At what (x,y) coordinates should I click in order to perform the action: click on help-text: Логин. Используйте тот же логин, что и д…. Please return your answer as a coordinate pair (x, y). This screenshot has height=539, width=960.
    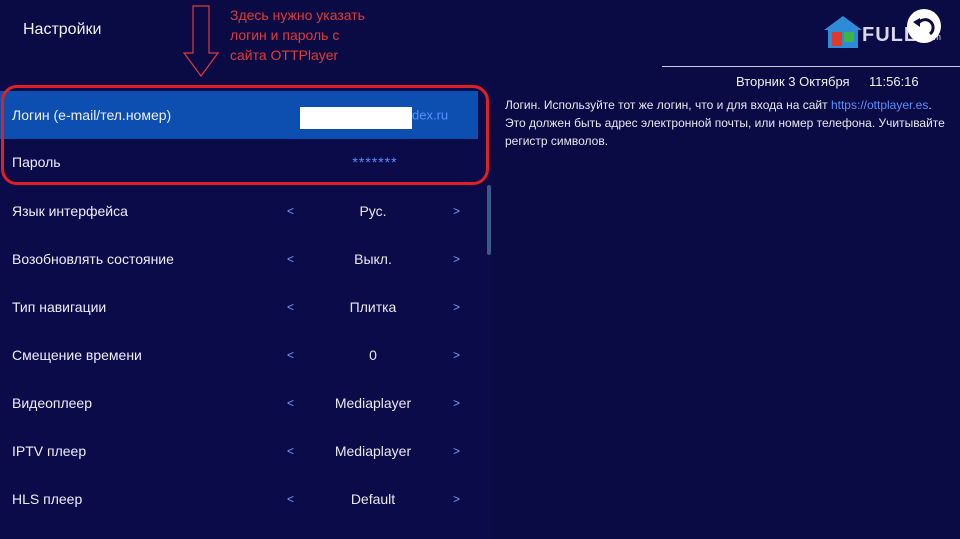
    Looking at the image, I should click on (725, 123).